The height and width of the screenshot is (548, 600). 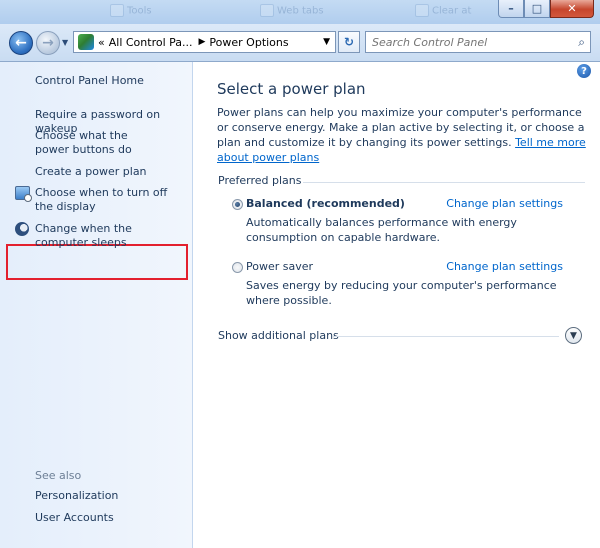 I want to click on search-box: ⌕, so click(x=478, y=42).